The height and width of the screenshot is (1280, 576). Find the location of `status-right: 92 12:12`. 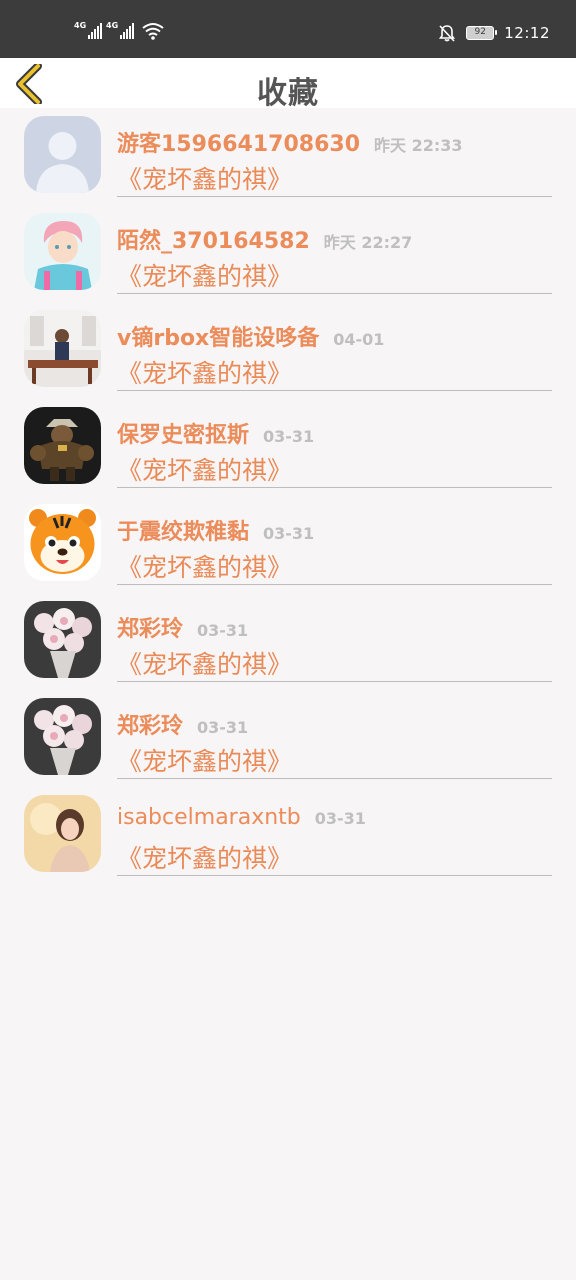

status-right: 92 12:12 is located at coordinates (494, 33).